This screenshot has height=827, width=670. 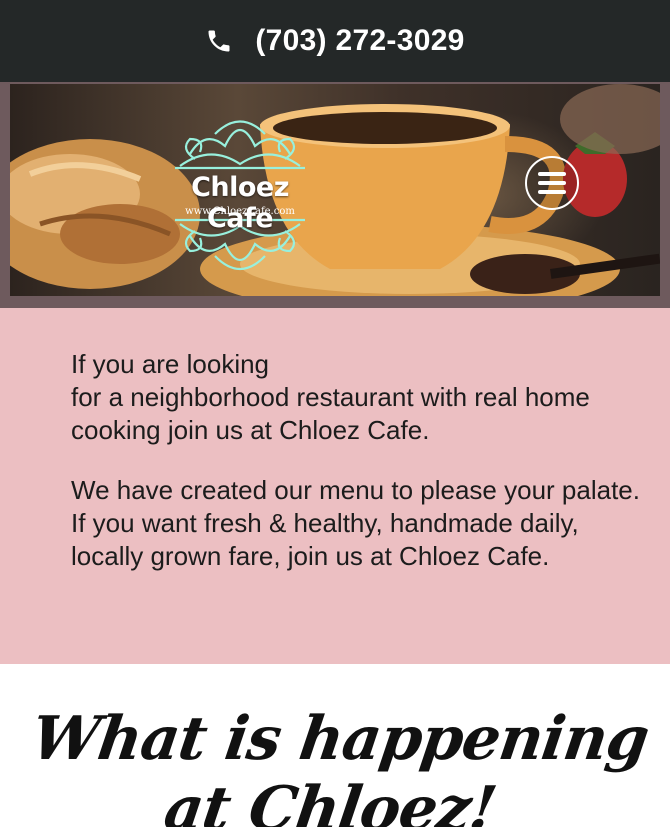 What do you see at coordinates (360, 40) in the screenshot?
I see `phone-number: (703) 272-3029` at bounding box center [360, 40].